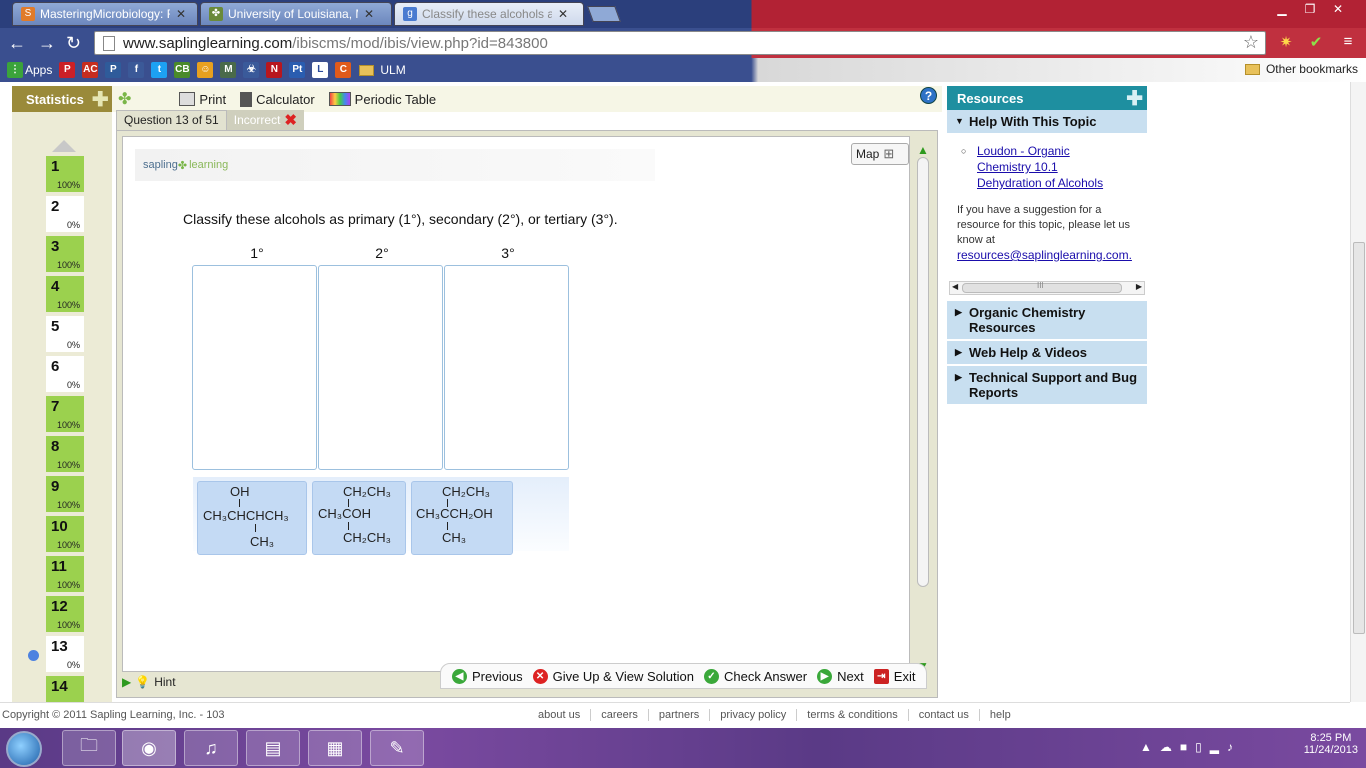  I want to click on resources-hscrollbar: ◀ III ▶, so click(1047, 288).